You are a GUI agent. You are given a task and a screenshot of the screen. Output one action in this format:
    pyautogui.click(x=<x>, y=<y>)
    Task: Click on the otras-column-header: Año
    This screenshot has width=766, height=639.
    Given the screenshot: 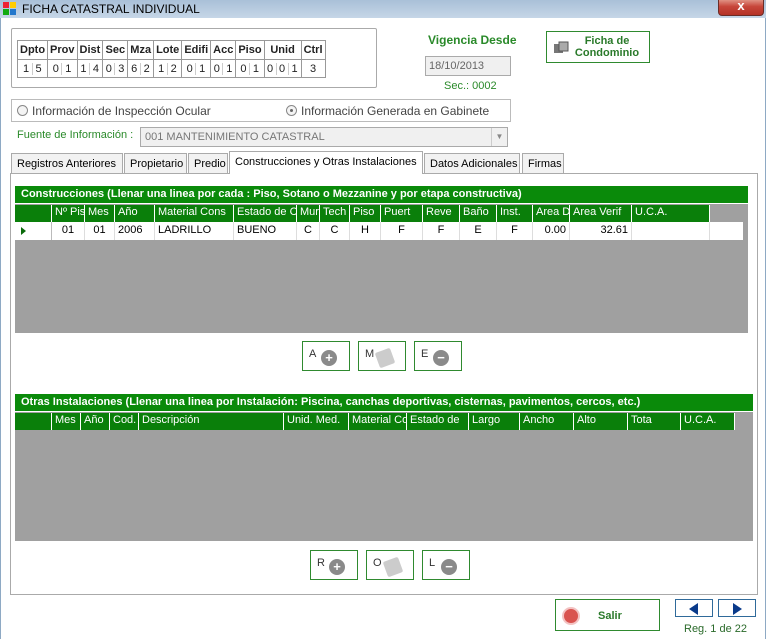 What is the action you would take?
    pyautogui.click(x=95, y=421)
    